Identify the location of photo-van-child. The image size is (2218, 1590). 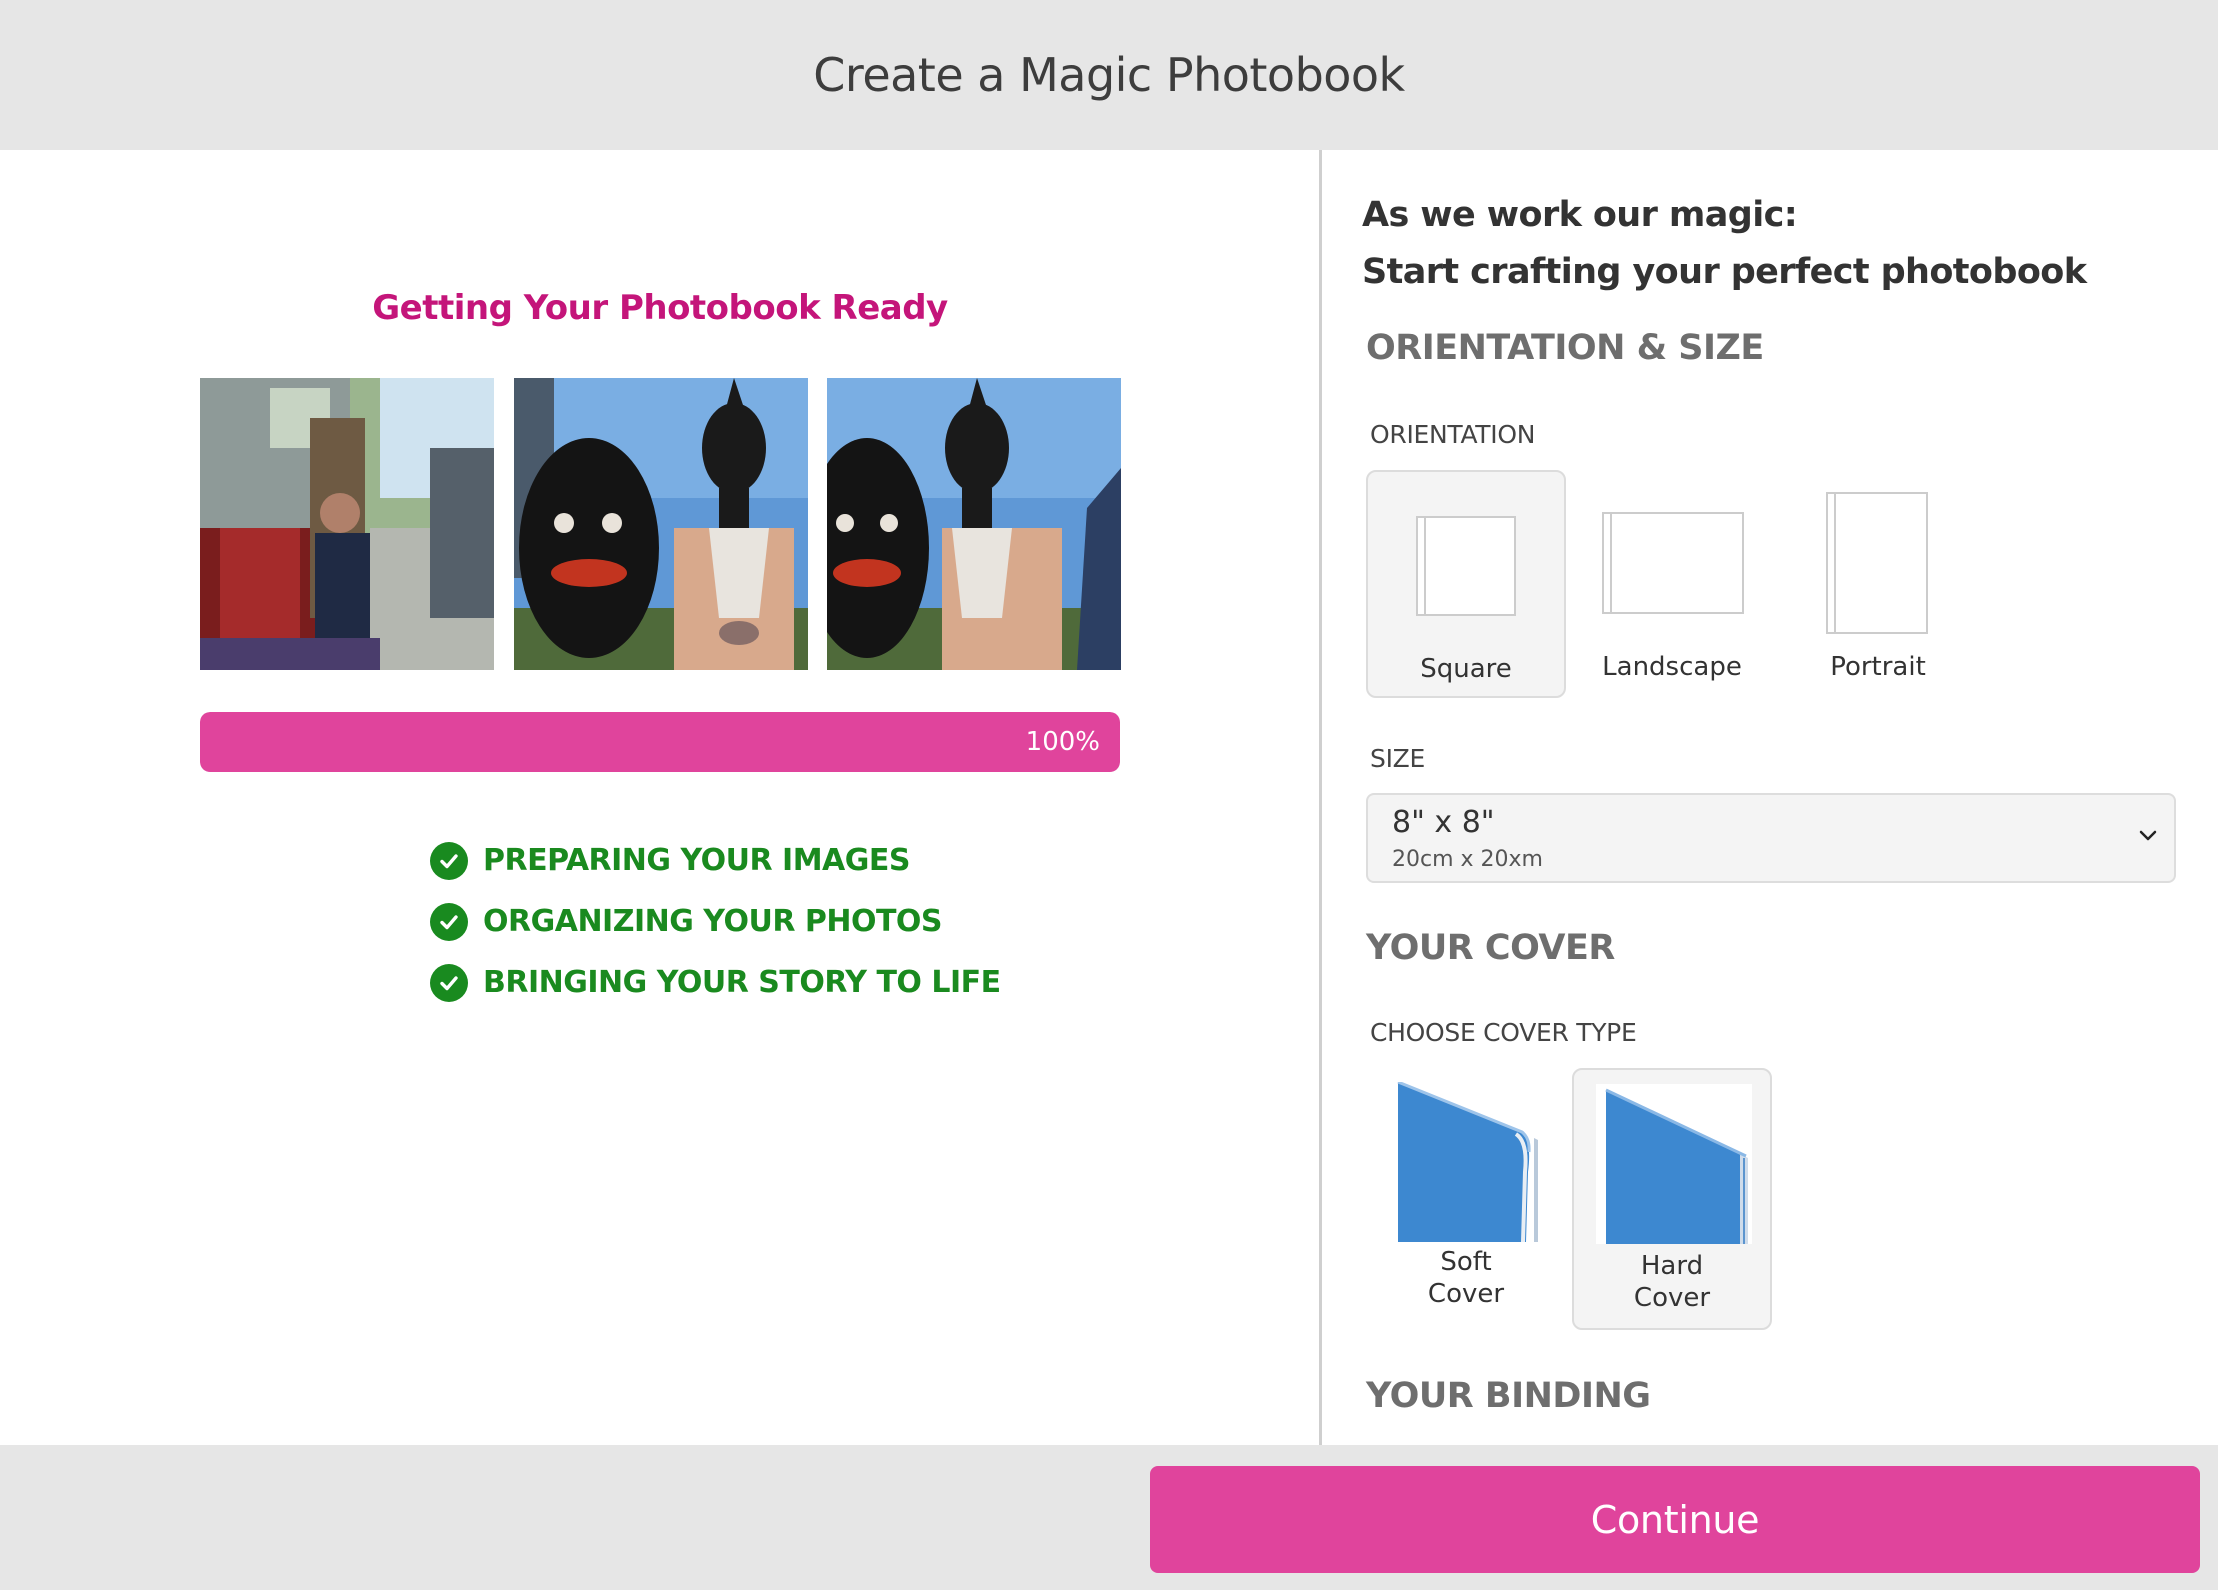
(347, 524).